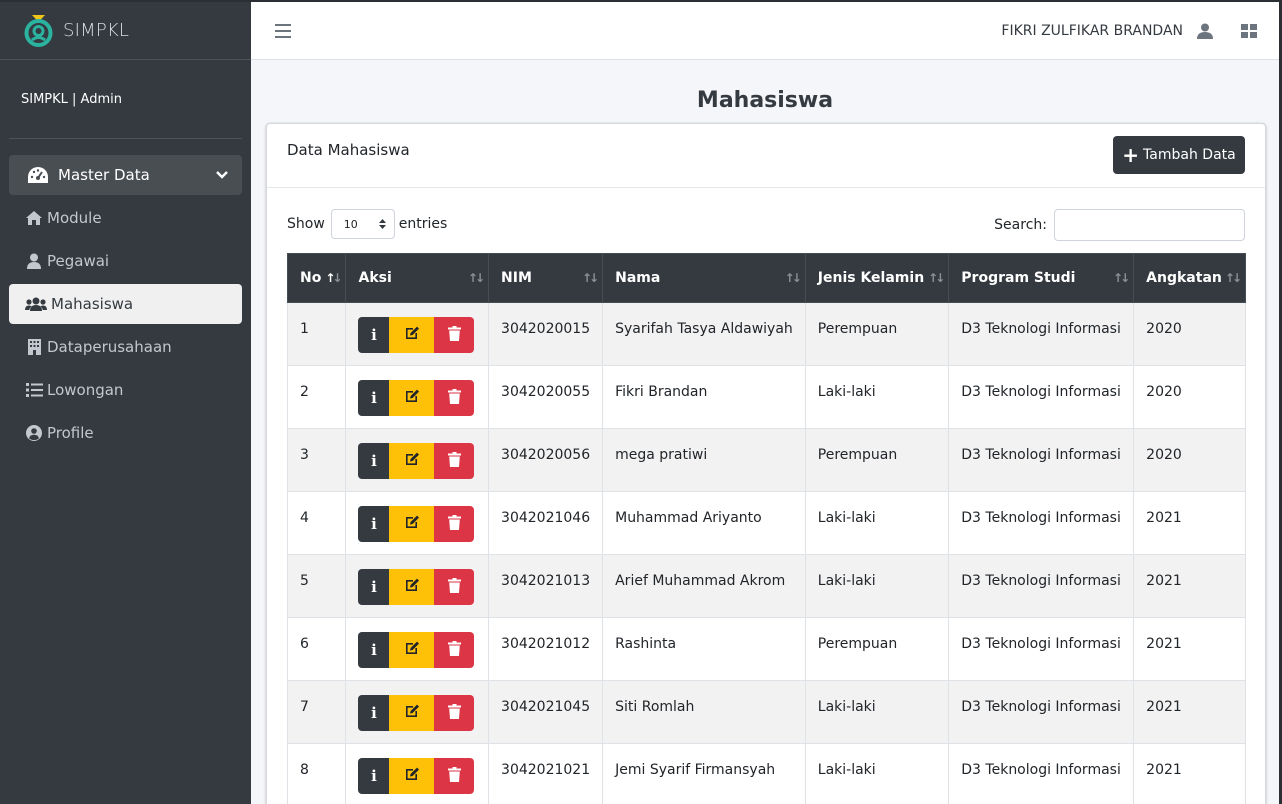 Image resolution: width=1282 pixels, height=804 pixels. What do you see at coordinates (125, 433) in the screenshot?
I see `sidebar-item-profile: Profile` at bounding box center [125, 433].